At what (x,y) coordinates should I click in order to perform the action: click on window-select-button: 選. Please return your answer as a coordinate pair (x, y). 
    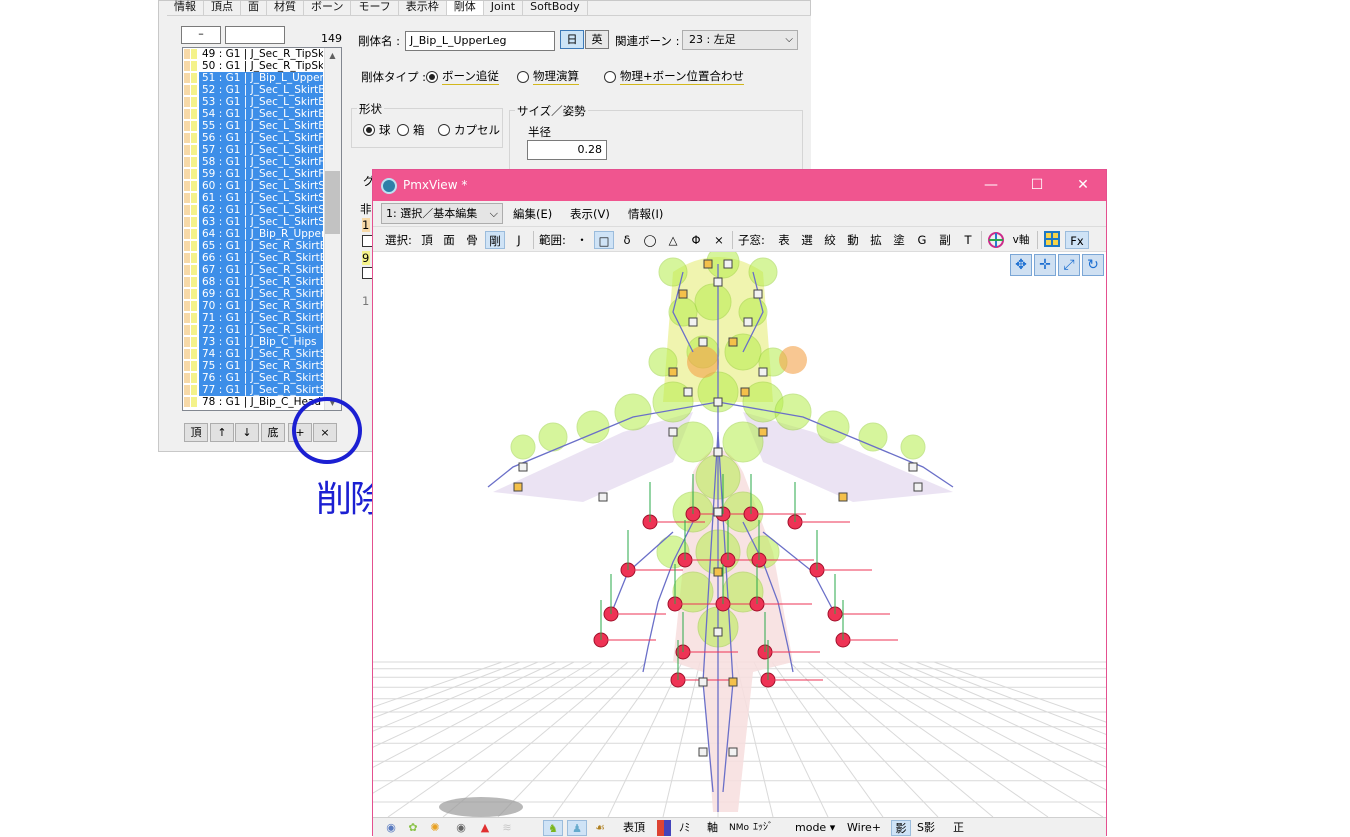
    Looking at the image, I should click on (807, 240).